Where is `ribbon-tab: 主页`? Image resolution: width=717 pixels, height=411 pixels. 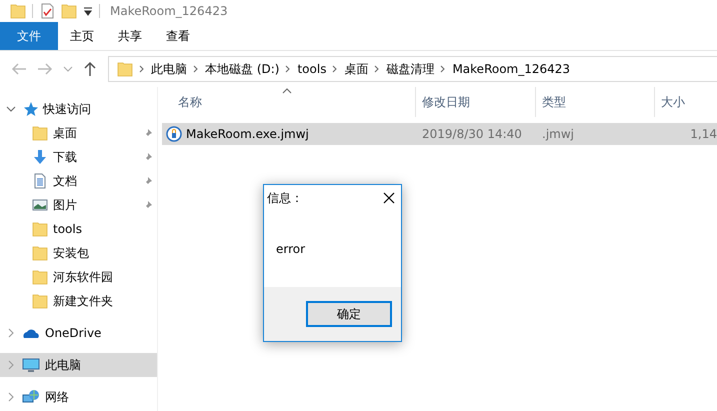 ribbon-tab: 主页 is located at coordinates (82, 36).